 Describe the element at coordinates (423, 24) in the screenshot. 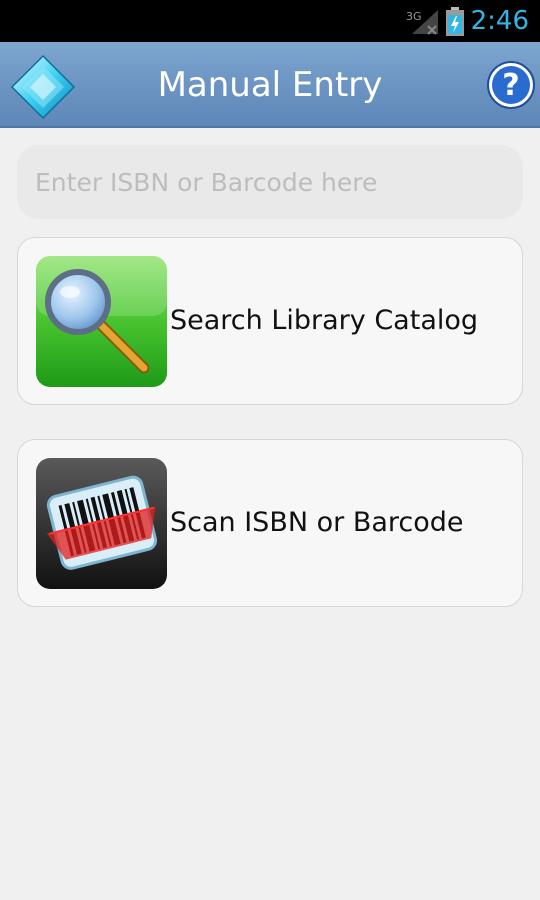

I see `signal-icon: 3G` at that location.